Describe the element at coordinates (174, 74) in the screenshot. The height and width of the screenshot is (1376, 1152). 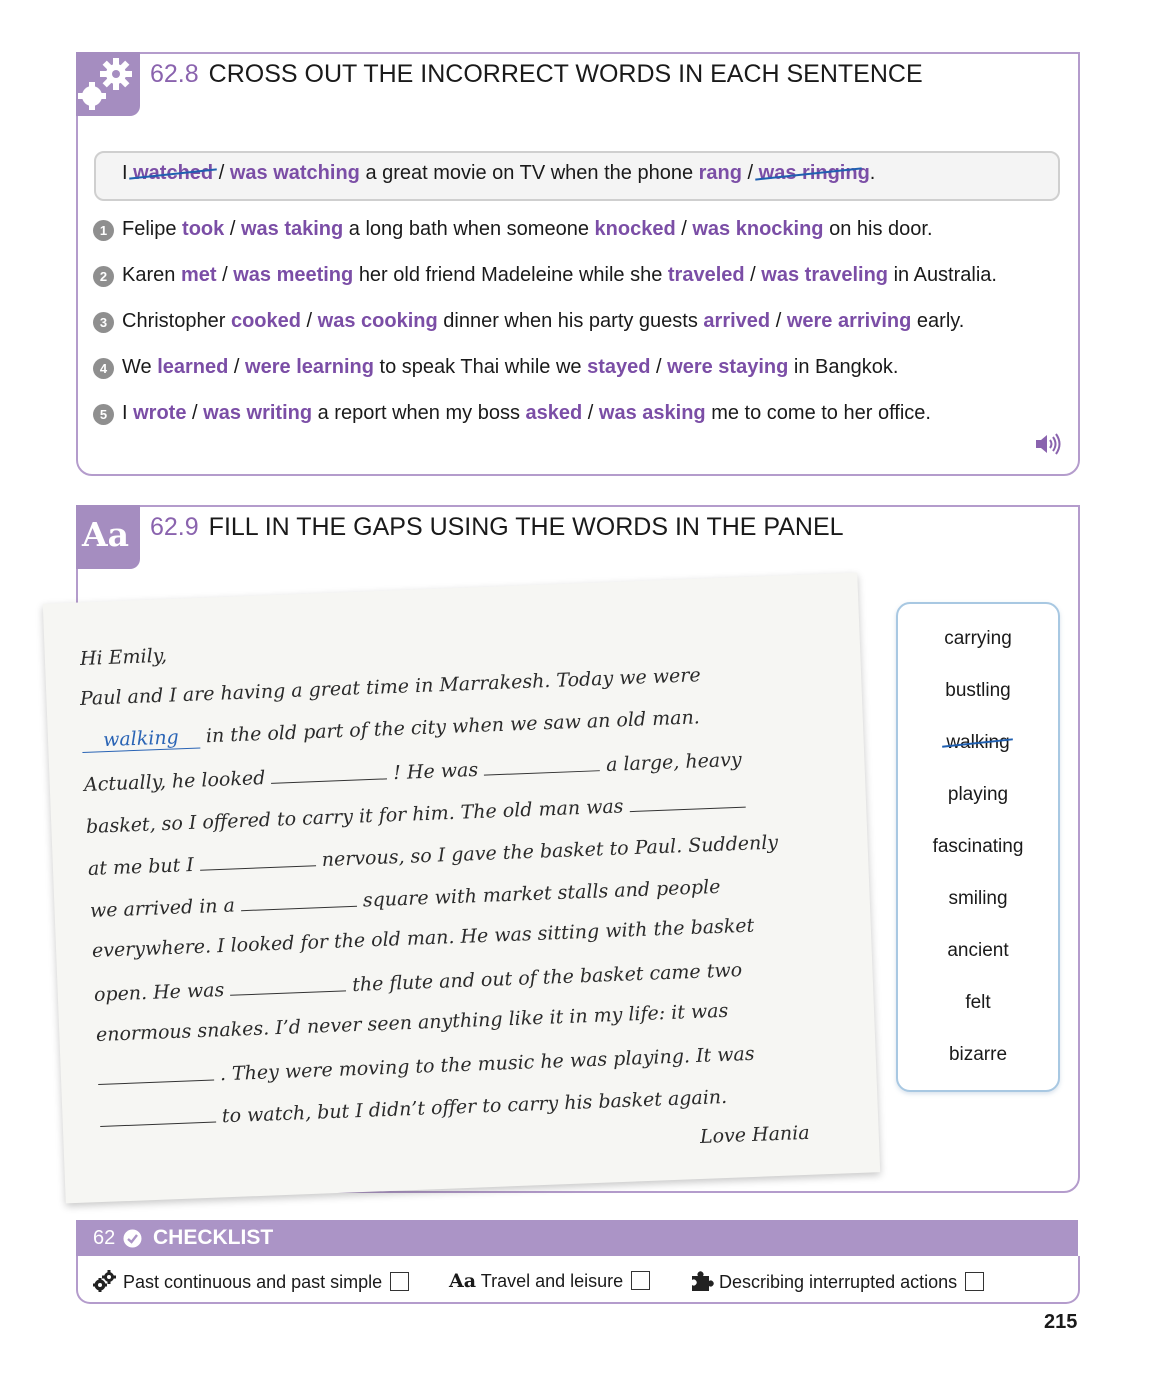
I see `exercise-number: 62.8` at that location.